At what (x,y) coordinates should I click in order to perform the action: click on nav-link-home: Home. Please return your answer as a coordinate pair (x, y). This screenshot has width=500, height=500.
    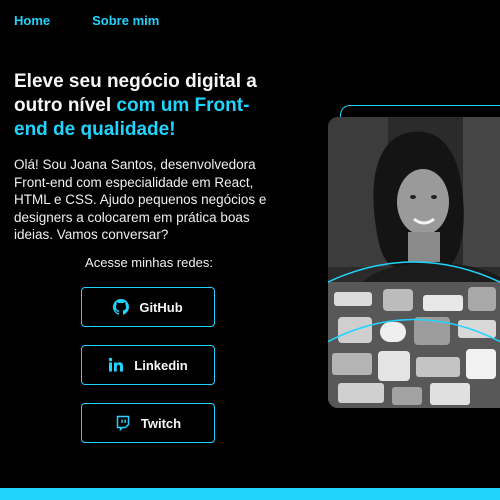
    Looking at the image, I should click on (32, 20).